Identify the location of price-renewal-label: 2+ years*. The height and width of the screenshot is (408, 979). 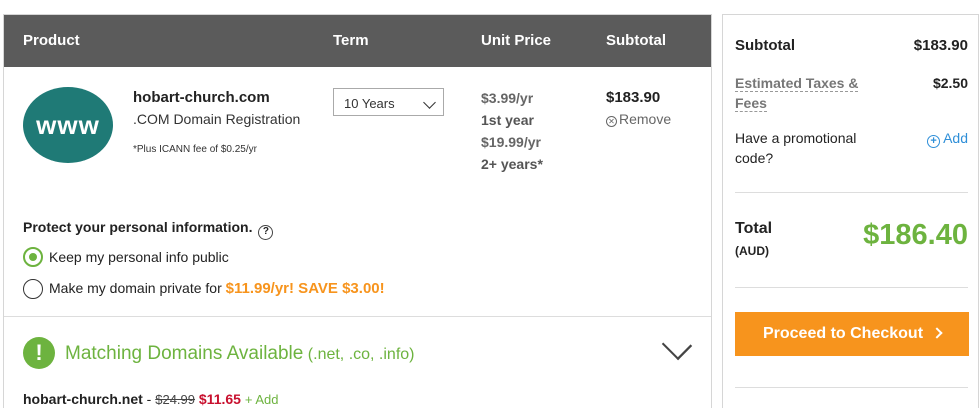
(512, 164).